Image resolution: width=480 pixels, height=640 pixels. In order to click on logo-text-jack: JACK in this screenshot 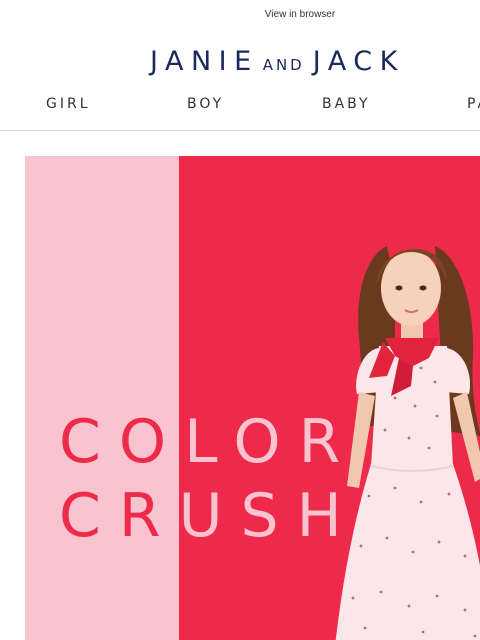, I will do `click(358, 61)`.